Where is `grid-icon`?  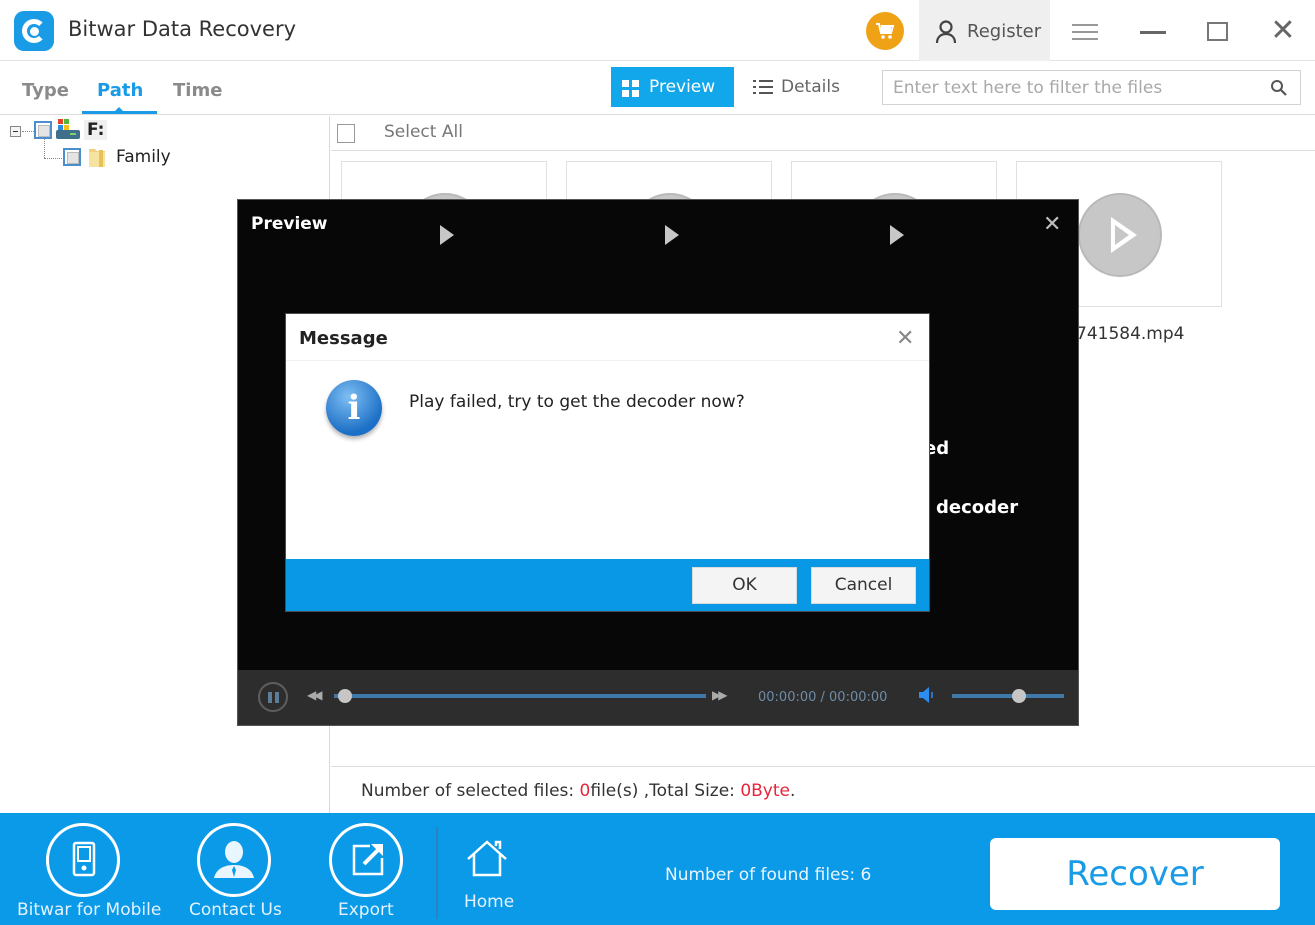
grid-icon is located at coordinates (630, 88).